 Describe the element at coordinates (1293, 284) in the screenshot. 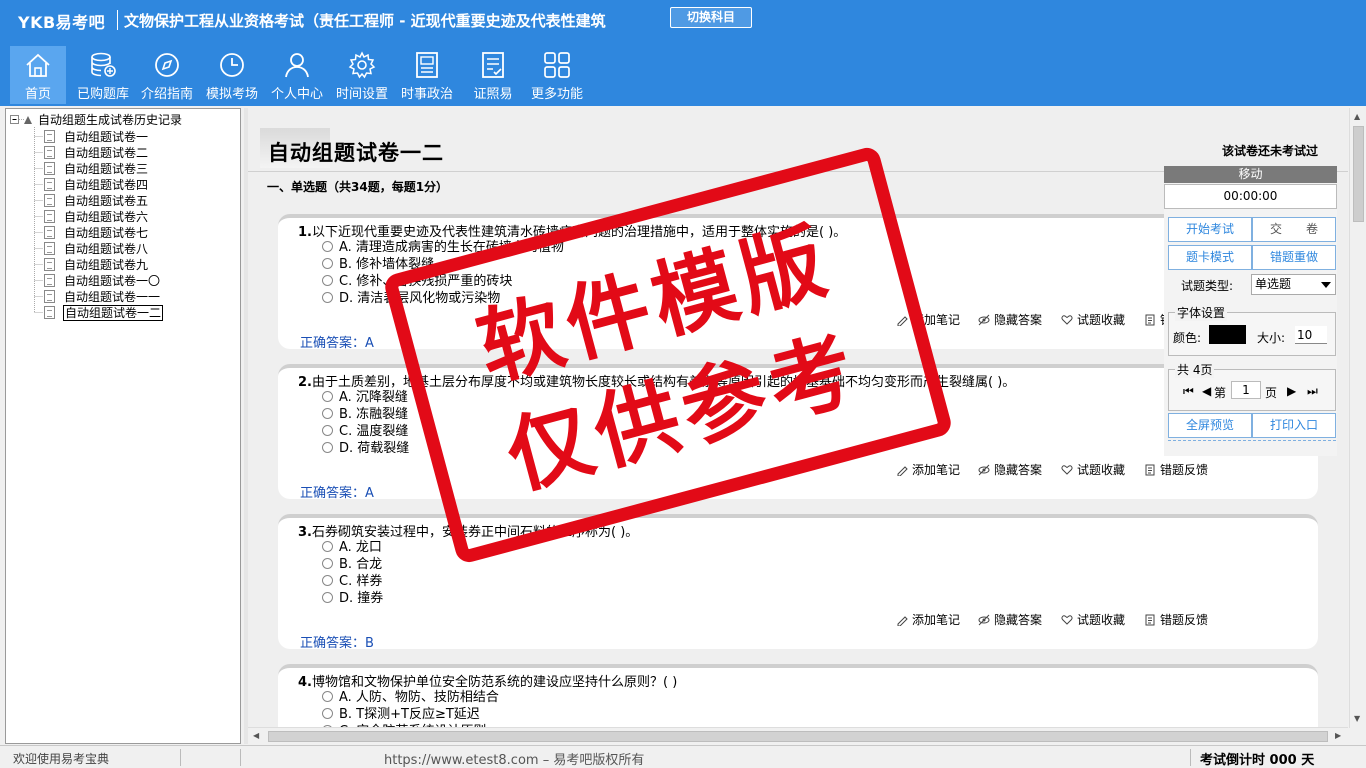

I see `question-type-select: 单选题` at that location.